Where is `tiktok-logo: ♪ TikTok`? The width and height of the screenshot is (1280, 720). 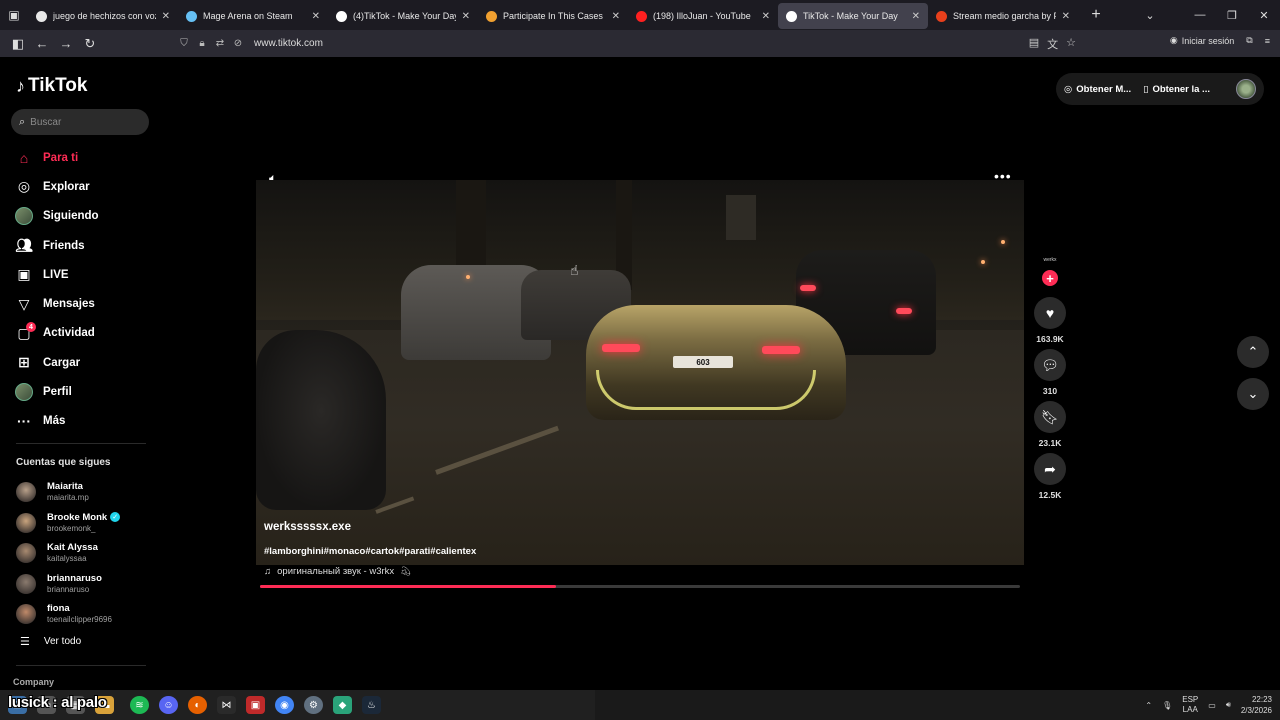
tiktok-logo: ♪ TikTok is located at coordinates (51, 86).